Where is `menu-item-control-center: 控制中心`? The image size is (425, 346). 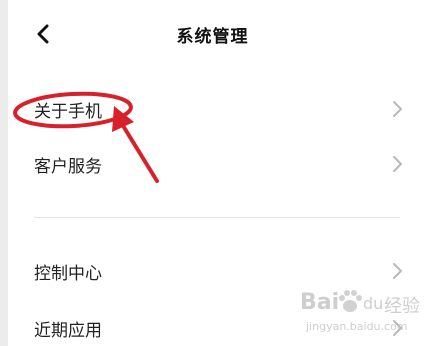 menu-item-control-center: 控制中心 is located at coordinates (216, 271).